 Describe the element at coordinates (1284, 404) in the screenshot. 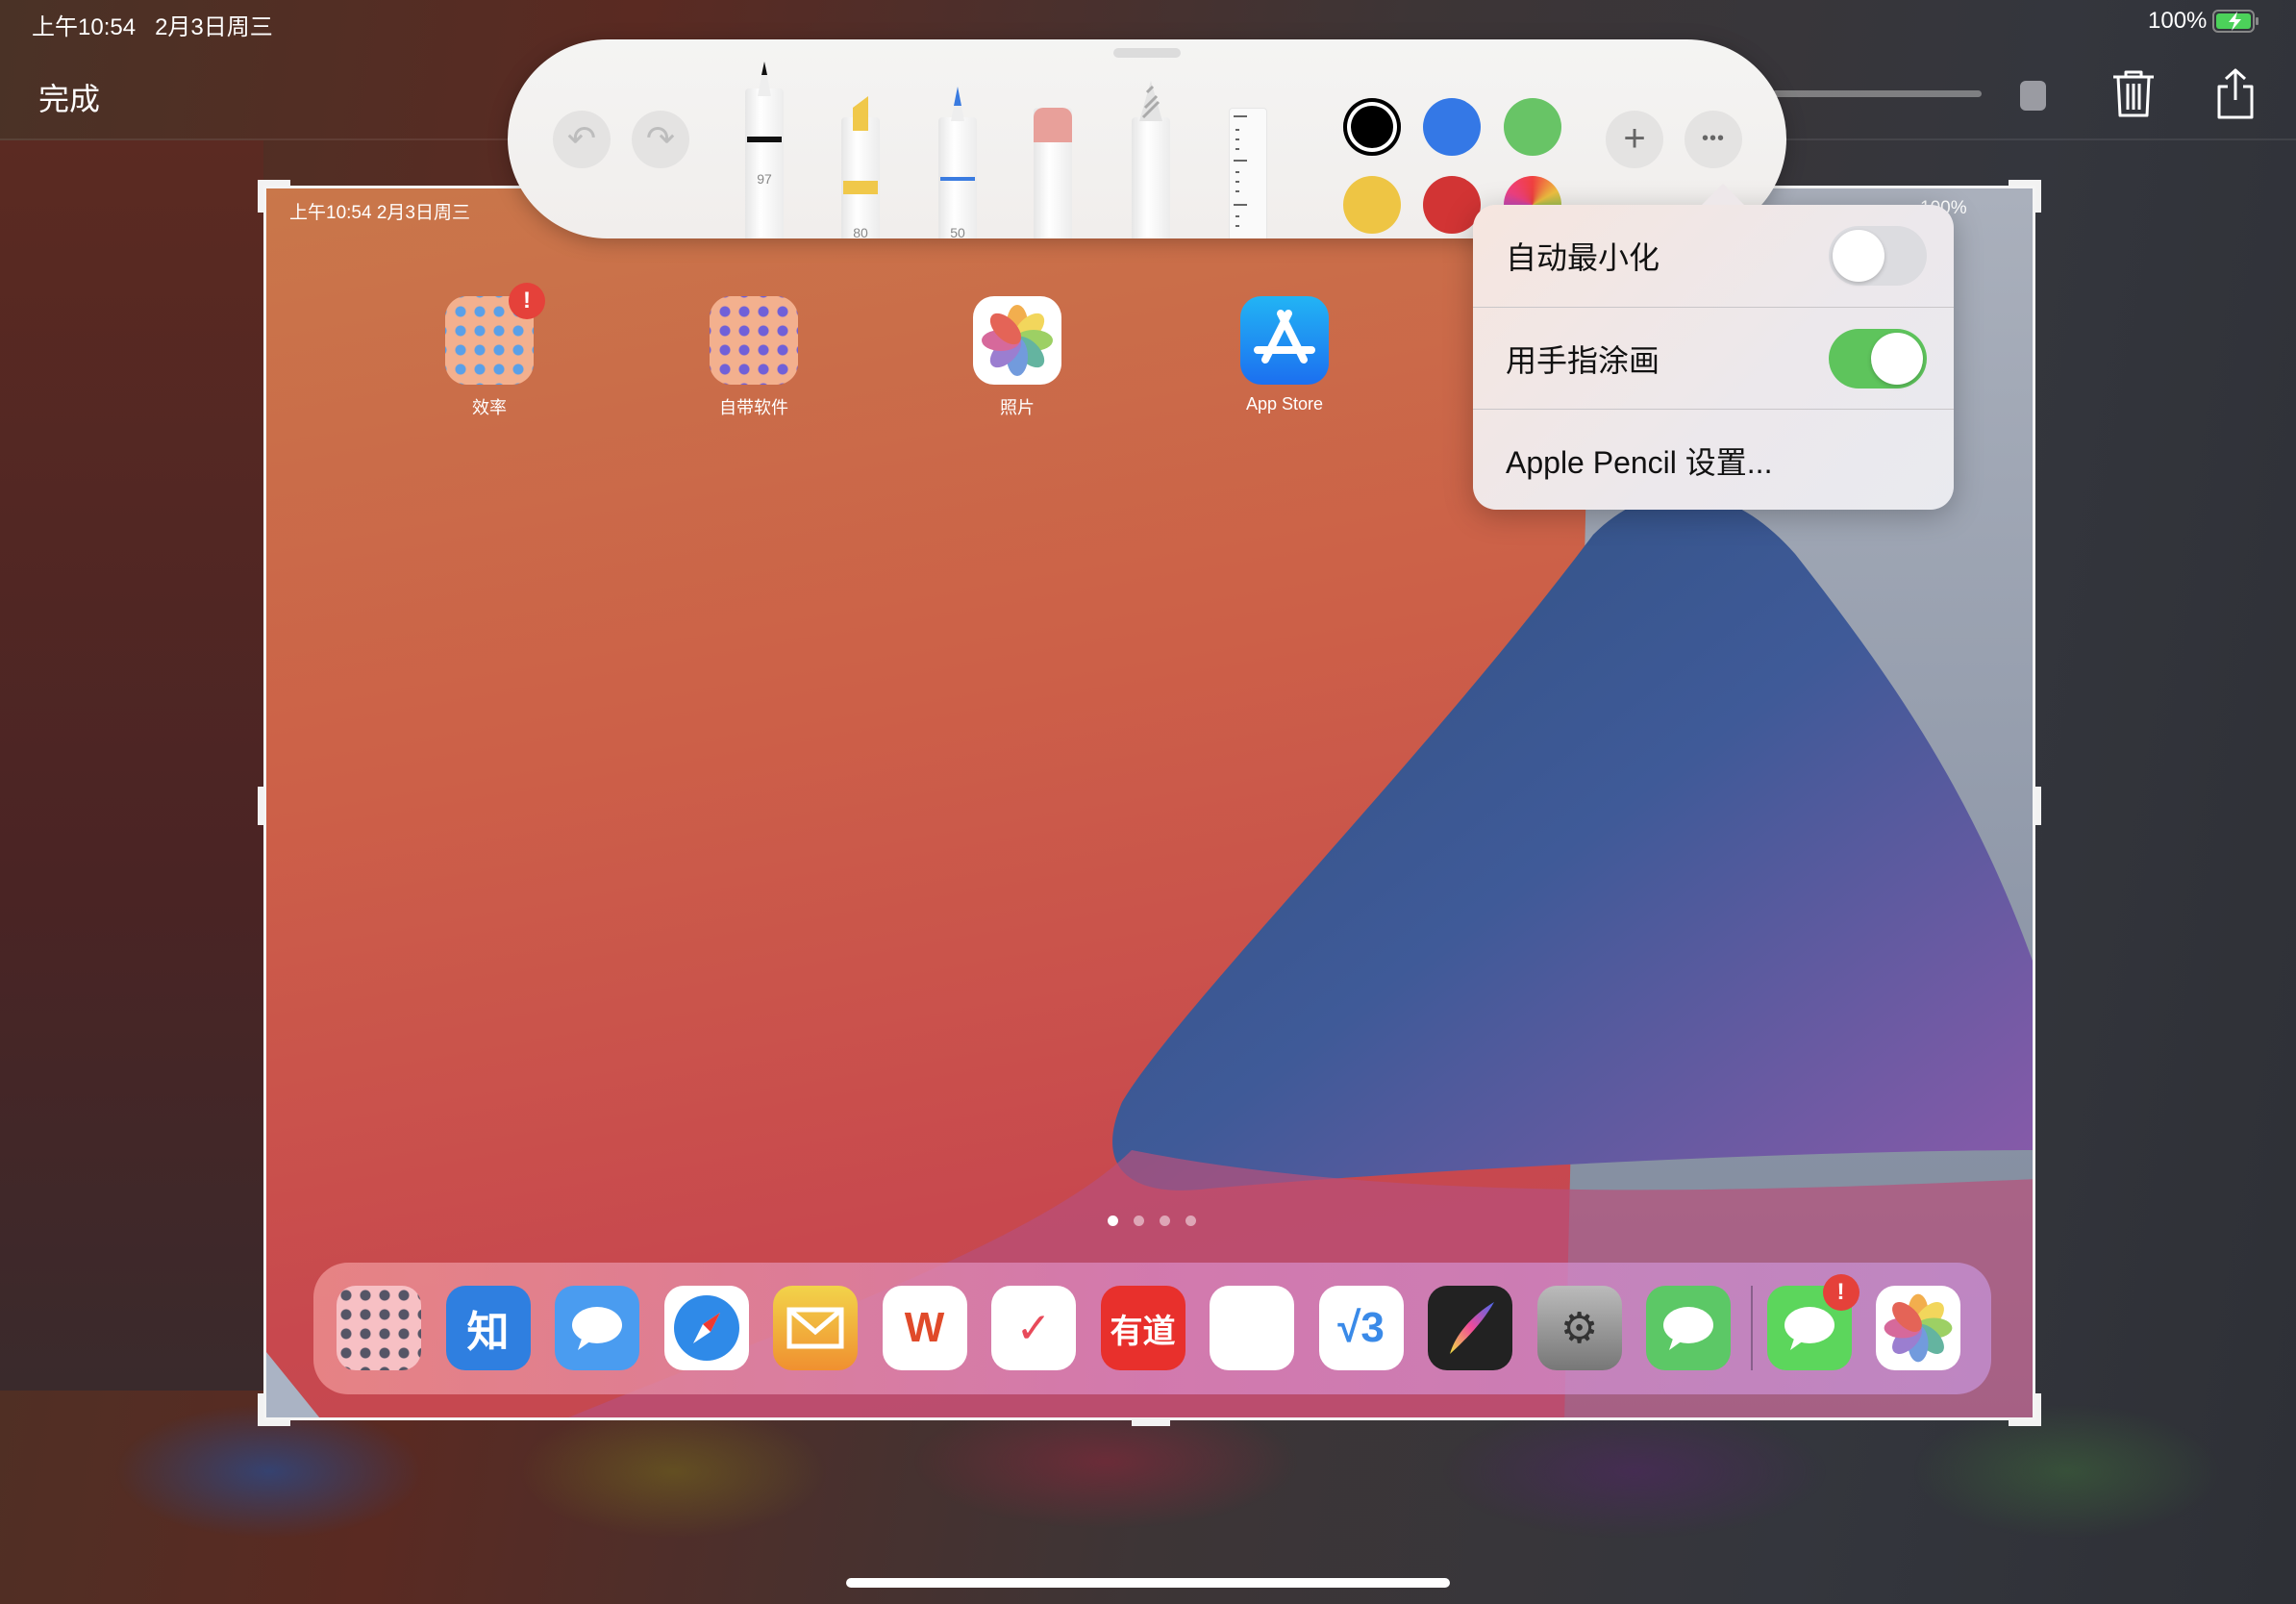

I see `app-label: App Store` at that location.